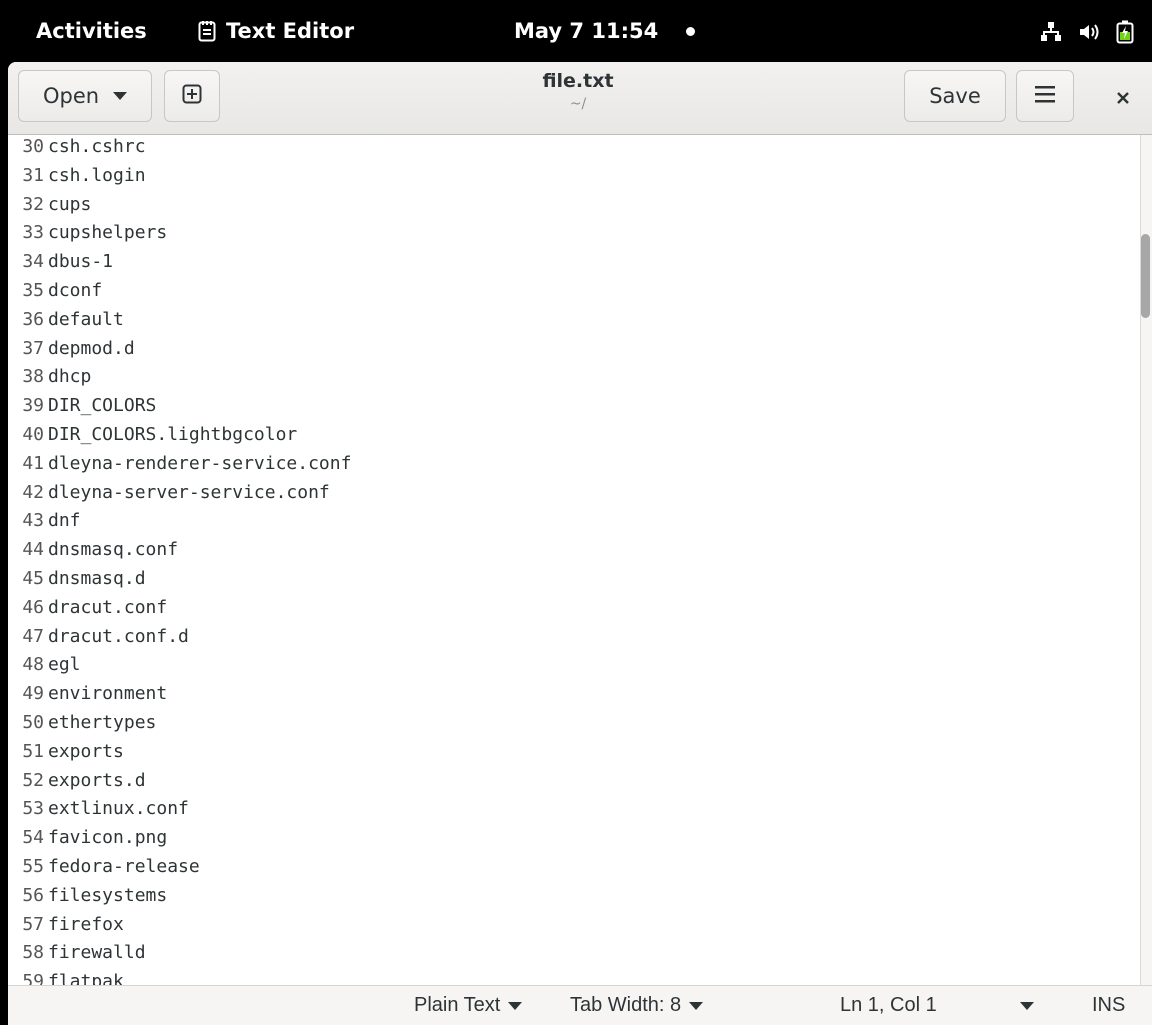 The height and width of the screenshot is (1025, 1152). I want to click on cursor-position-label: Ln 1, Col 1, so click(888, 1005).